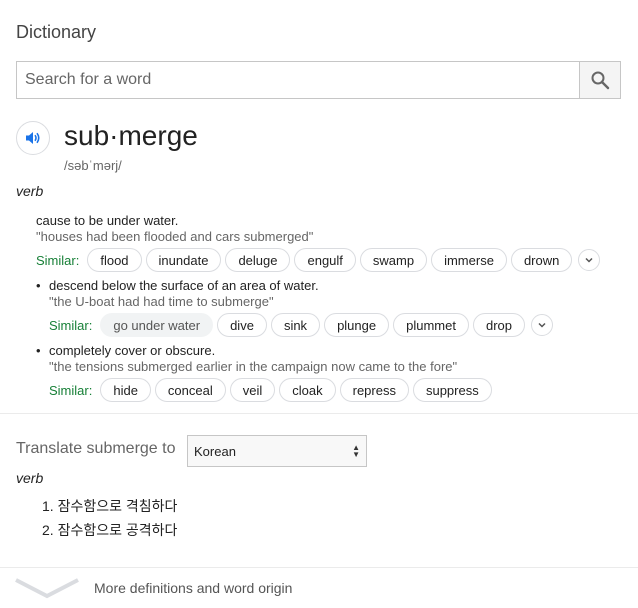 The image size is (638, 608). I want to click on similar-chip: plummet, so click(431, 325).